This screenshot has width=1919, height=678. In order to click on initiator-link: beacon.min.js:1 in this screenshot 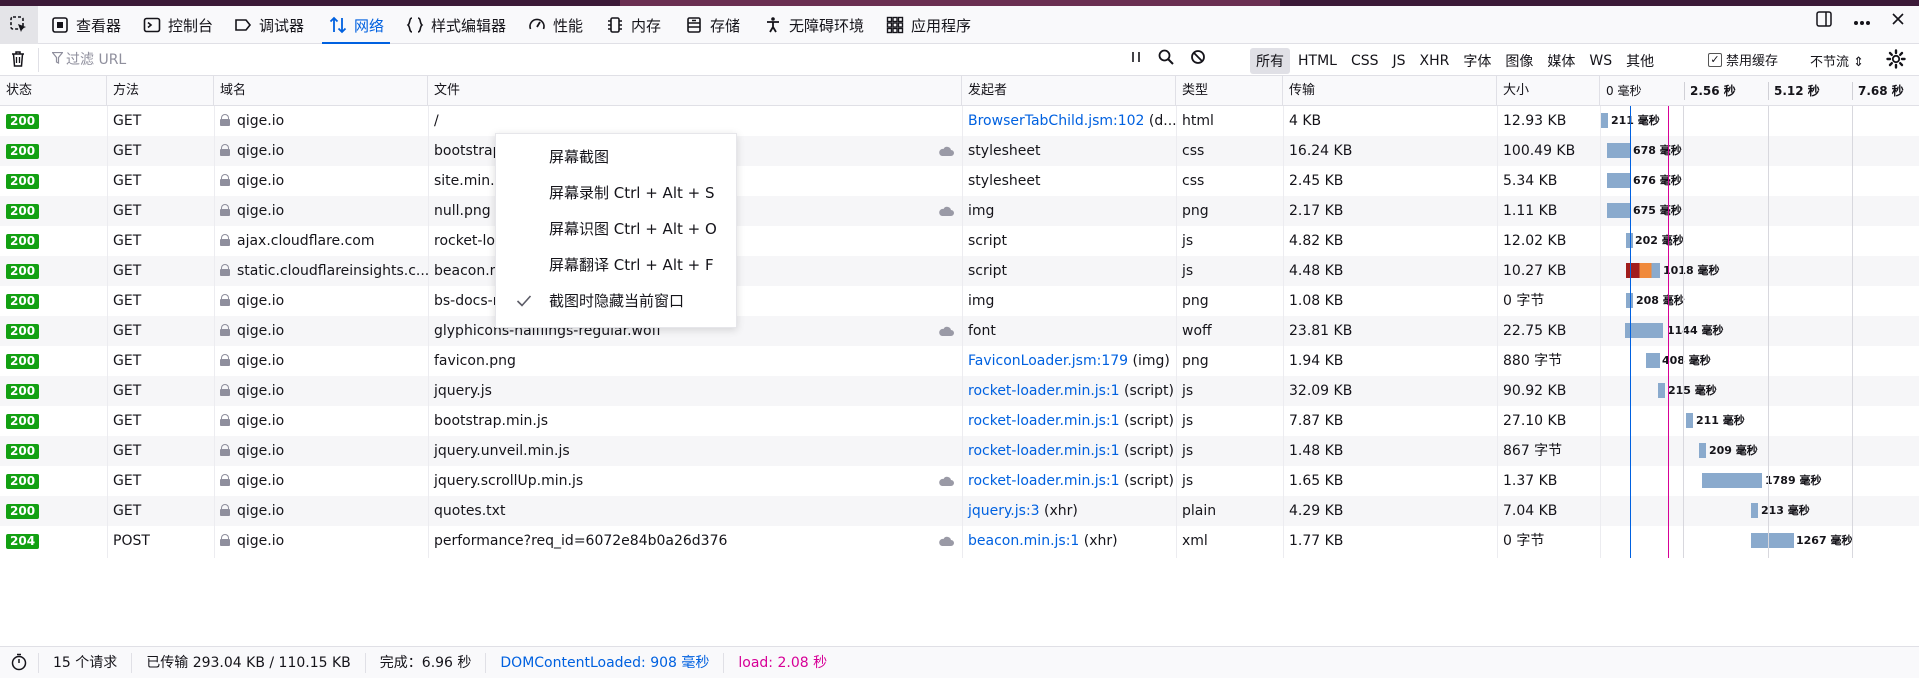, I will do `click(1023, 541)`.